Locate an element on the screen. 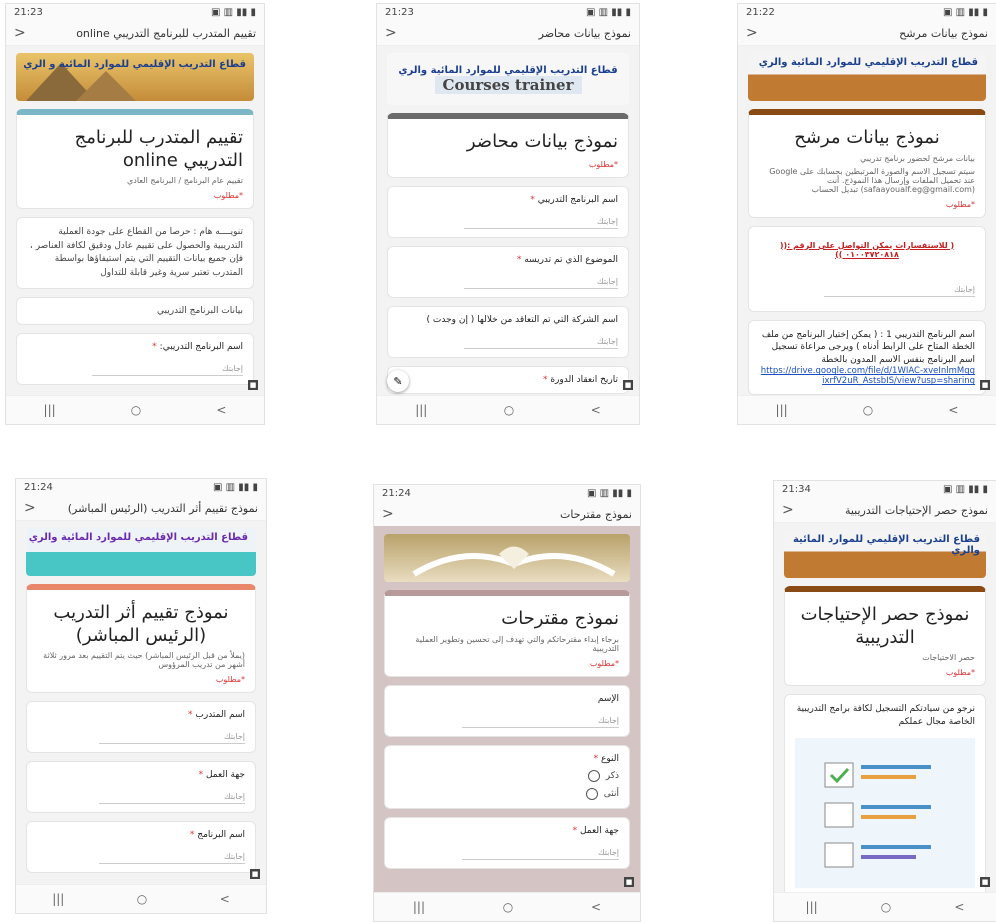  form-subtitle: تقييم عام البرنامج / البرنامج العادي is located at coordinates (185, 180).